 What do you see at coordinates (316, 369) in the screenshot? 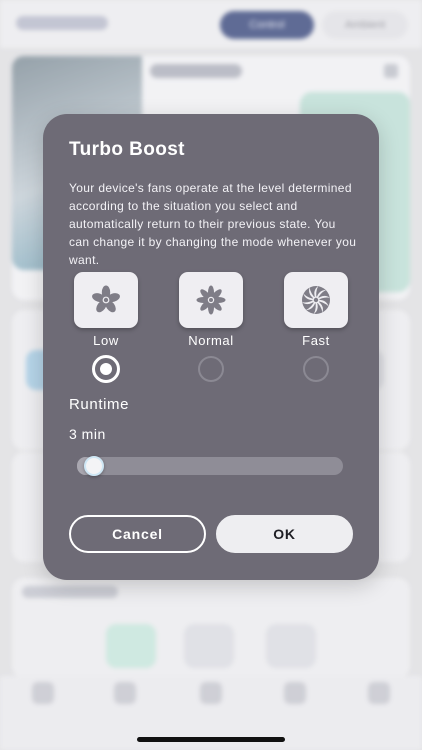
I see `radio-fast` at bounding box center [316, 369].